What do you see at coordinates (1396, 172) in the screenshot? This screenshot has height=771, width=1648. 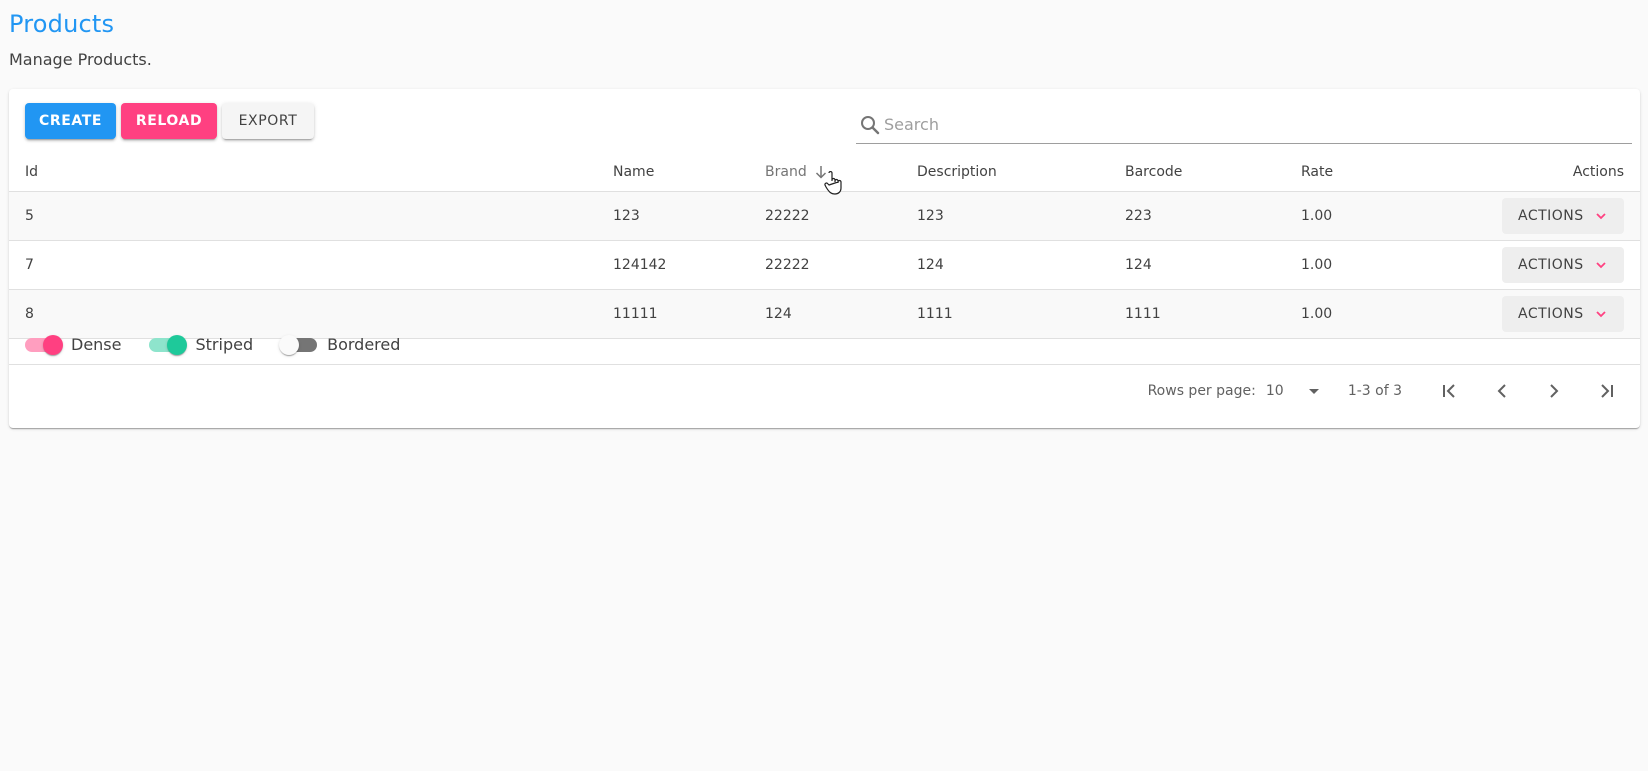 I see `column-header-rate: Rate` at bounding box center [1396, 172].